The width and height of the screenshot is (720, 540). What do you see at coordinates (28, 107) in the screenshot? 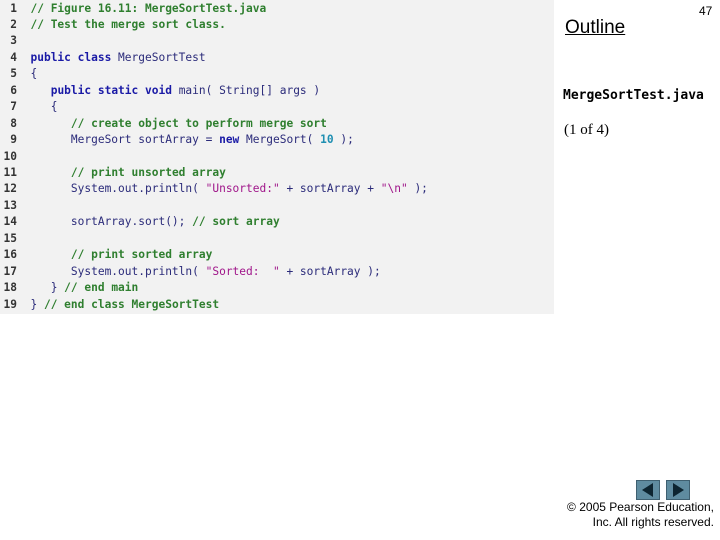
I see `code-line: 7 {` at bounding box center [28, 107].